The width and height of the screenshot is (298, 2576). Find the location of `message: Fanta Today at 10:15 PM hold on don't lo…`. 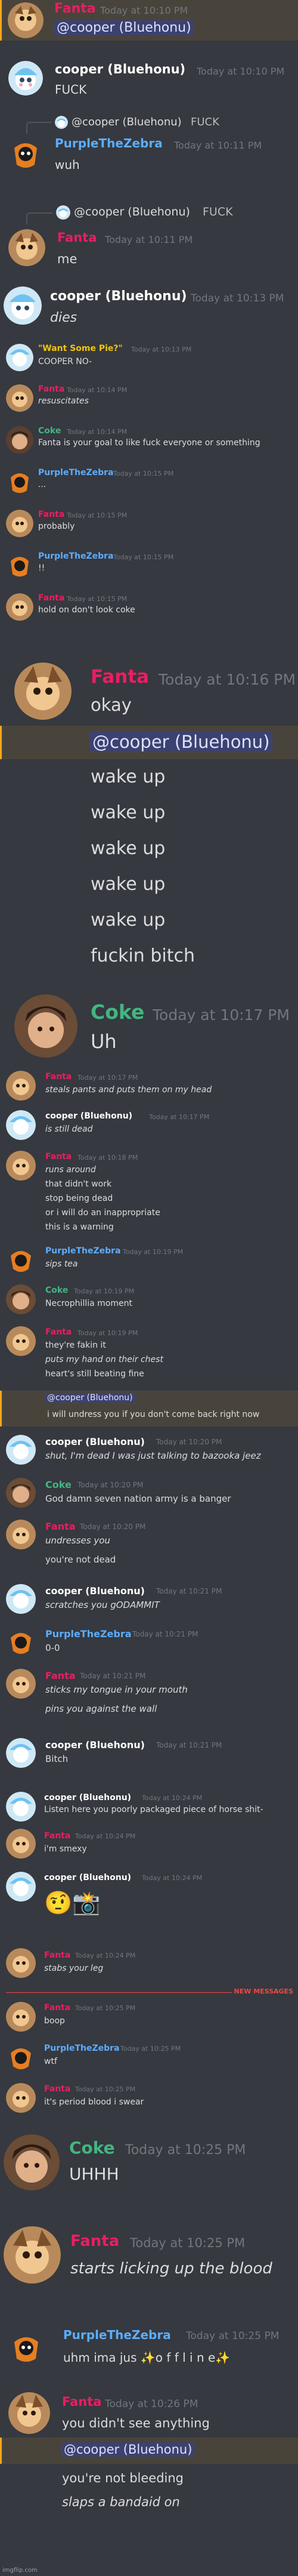

message: Fanta Today at 10:15 PM hold on don't lo… is located at coordinates (149, 609).